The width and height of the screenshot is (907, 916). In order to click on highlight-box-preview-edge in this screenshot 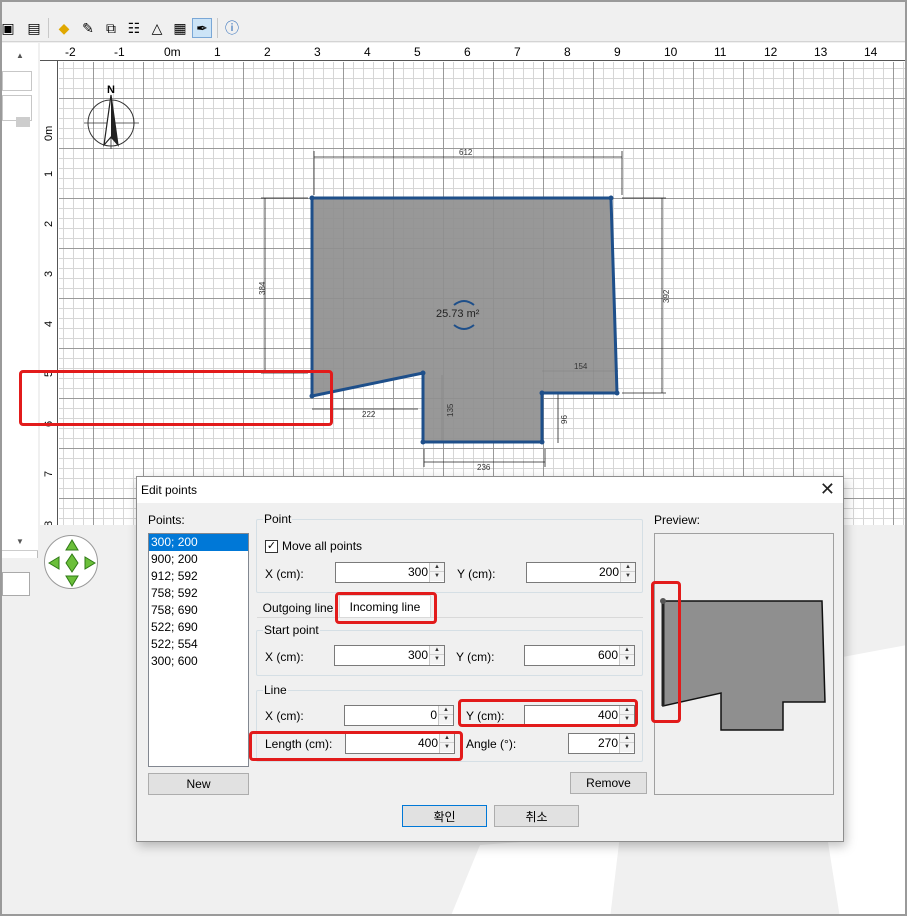, I will do `click(666, 652)`.